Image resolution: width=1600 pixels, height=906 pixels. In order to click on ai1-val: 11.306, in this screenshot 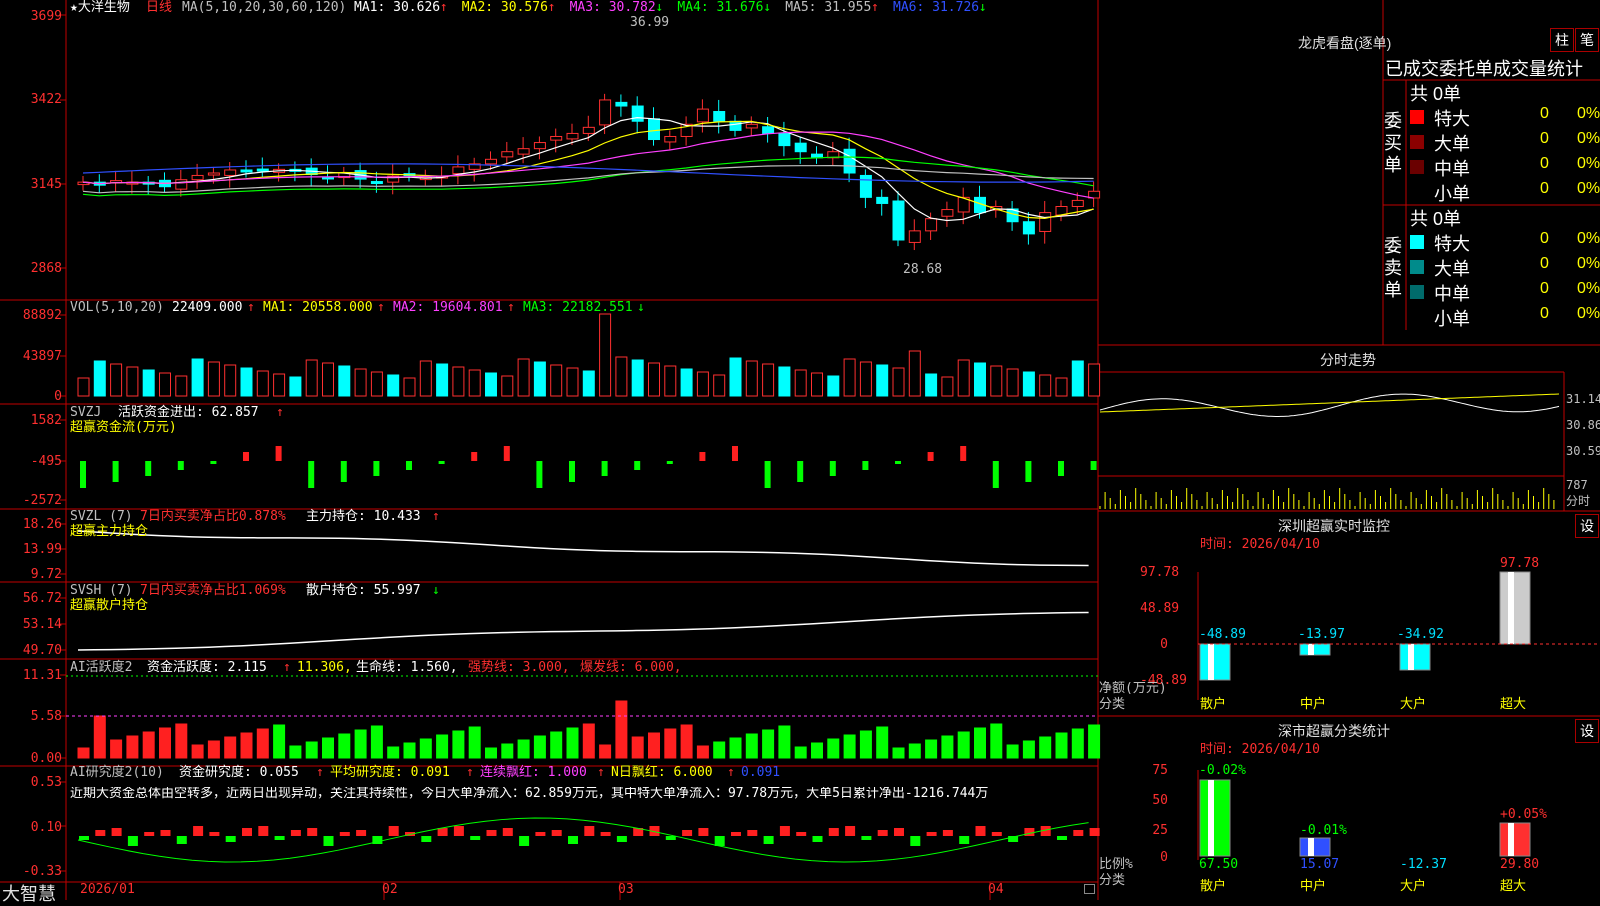, I will do `click(324, 667)`.